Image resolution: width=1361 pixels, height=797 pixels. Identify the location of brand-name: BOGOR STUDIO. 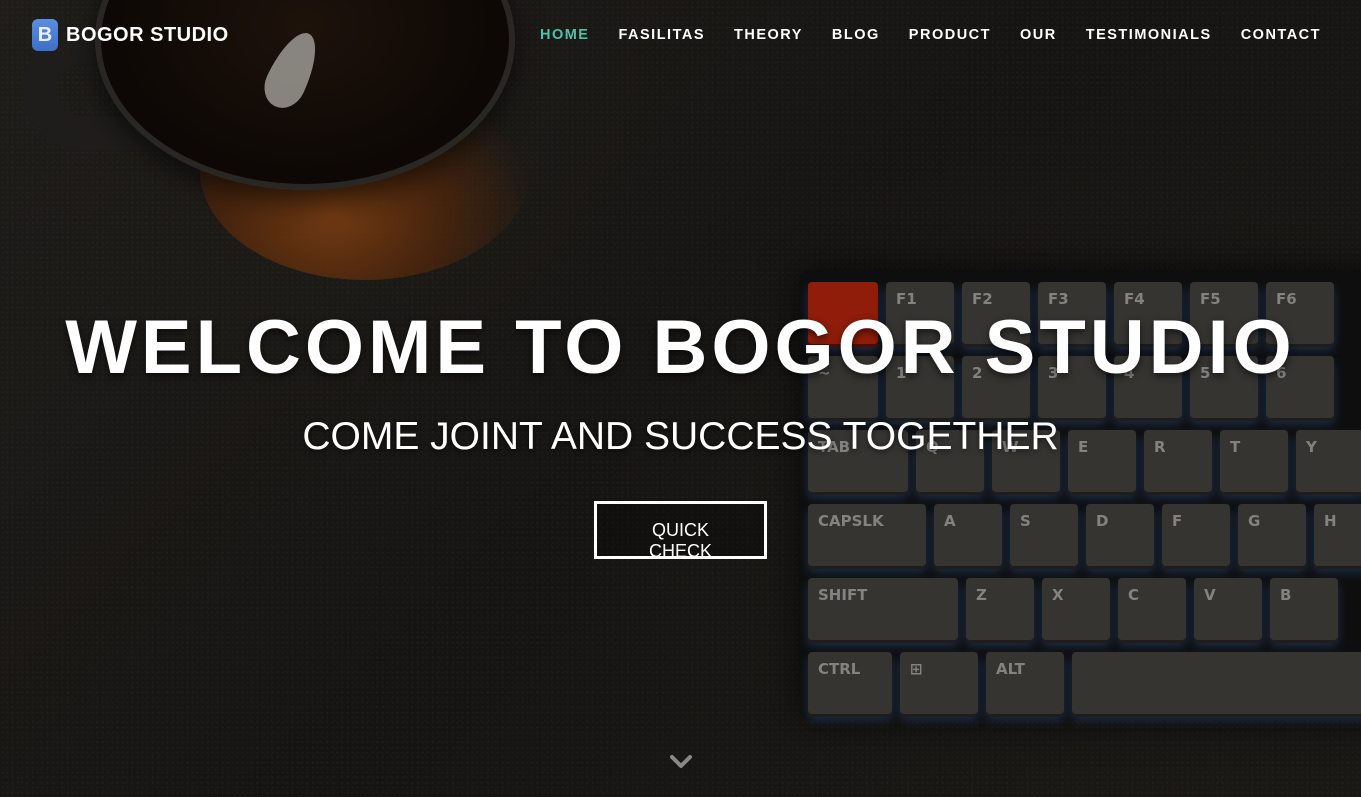
(147, 34).